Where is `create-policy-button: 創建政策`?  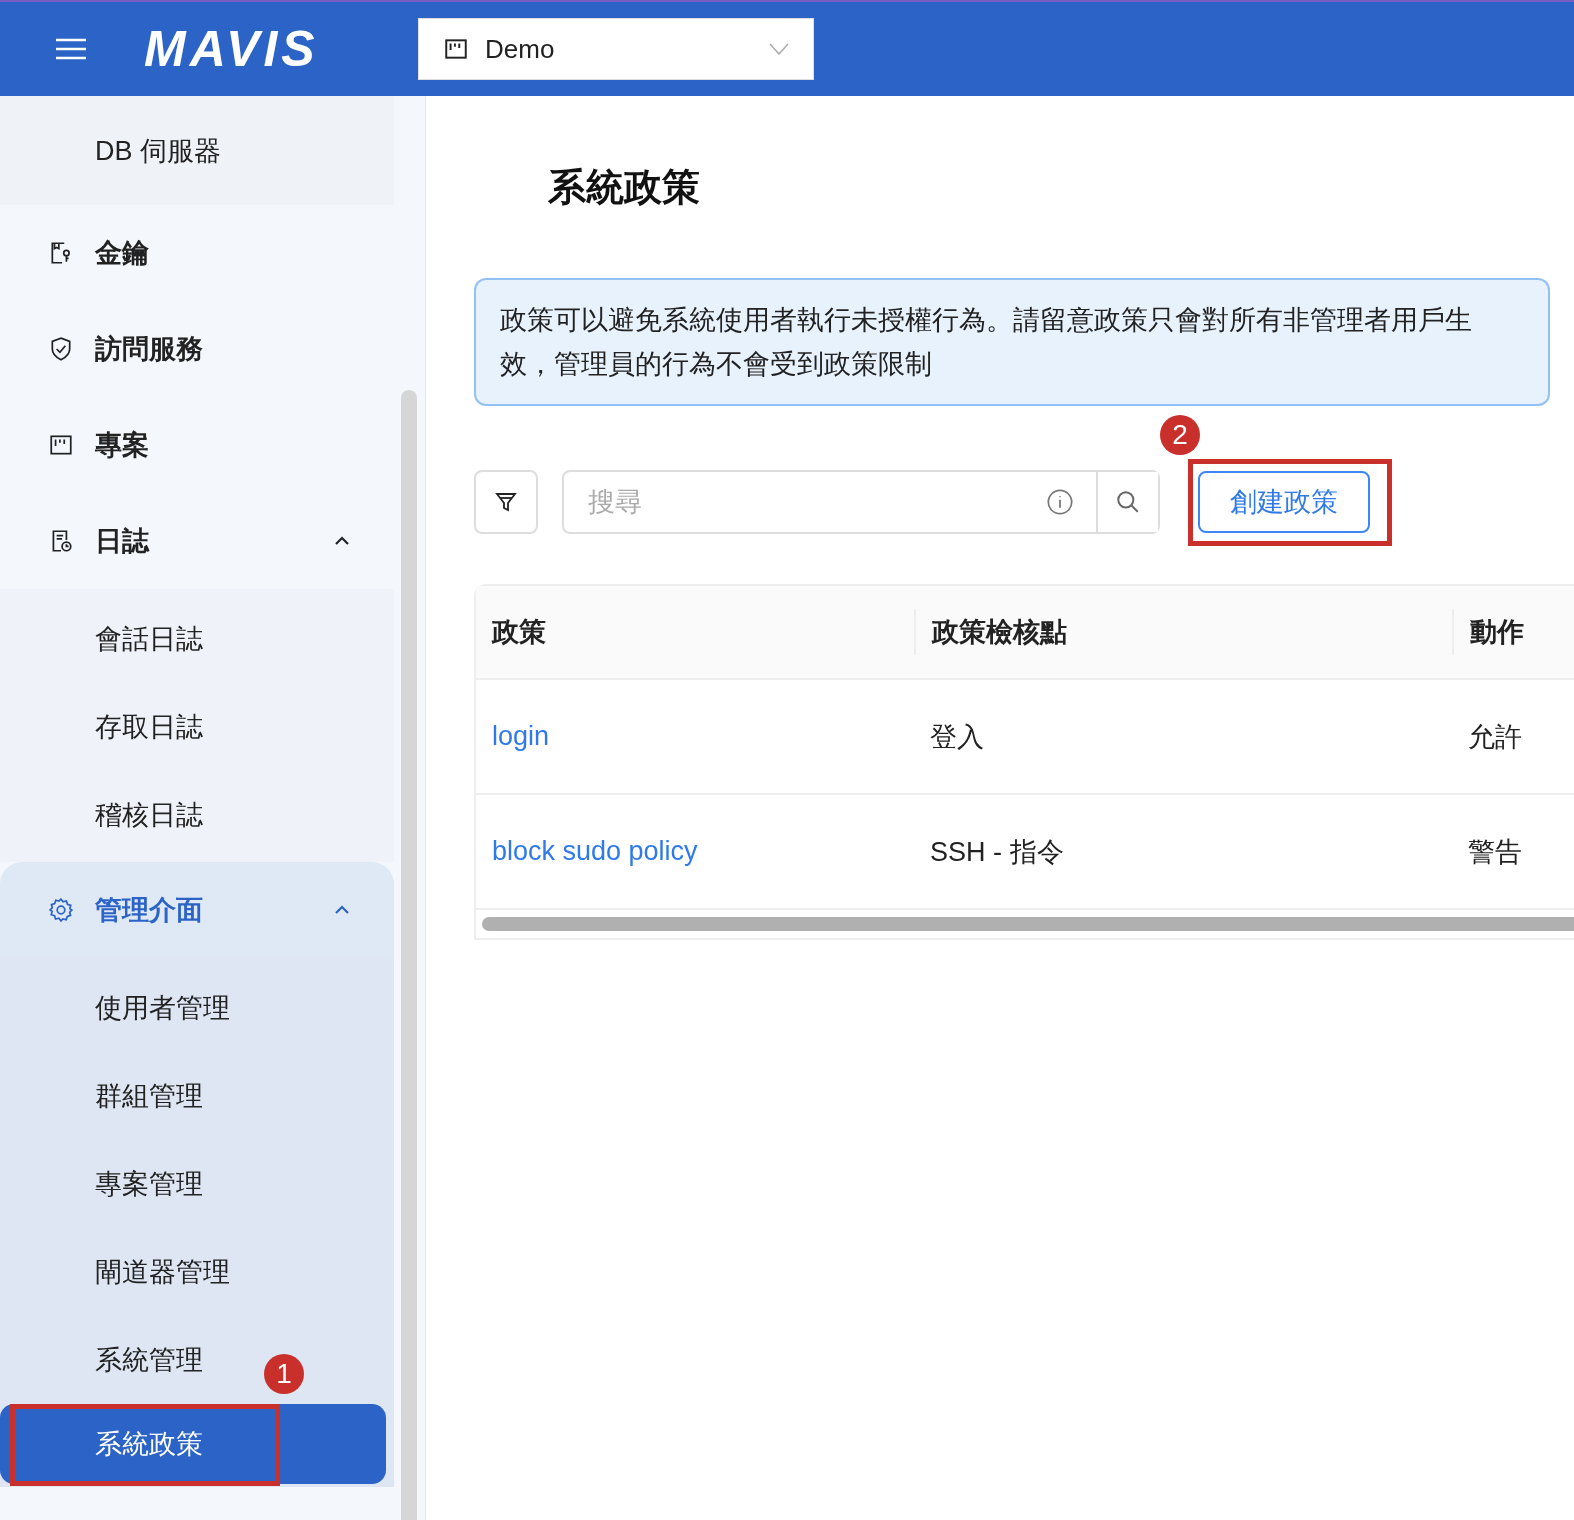
create-policy-button: 創建政策 is located at coordinates (1284, 502).